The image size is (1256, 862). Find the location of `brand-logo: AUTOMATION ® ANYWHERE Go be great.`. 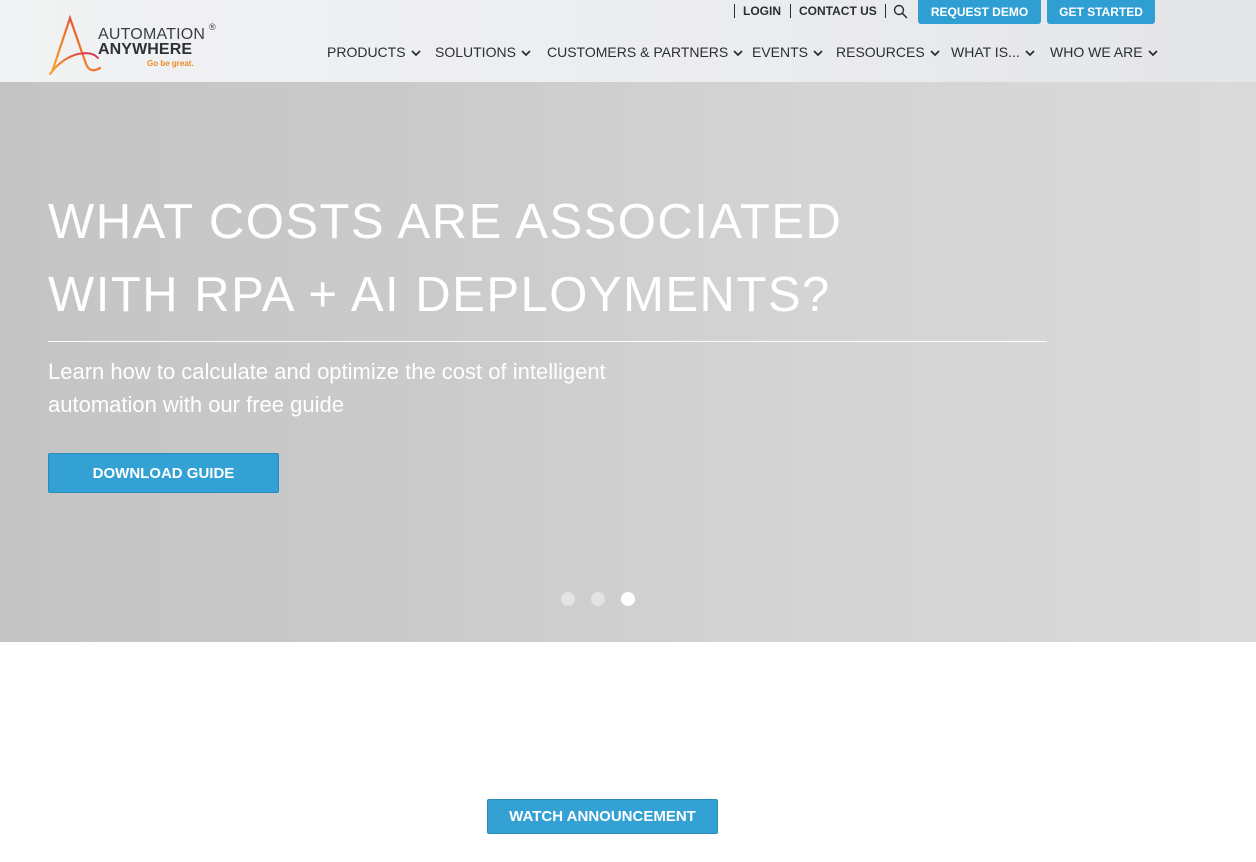

brand-logo: AUTOMATION ® ANYWHERE Go be great. is located at coordinates (135, 45).